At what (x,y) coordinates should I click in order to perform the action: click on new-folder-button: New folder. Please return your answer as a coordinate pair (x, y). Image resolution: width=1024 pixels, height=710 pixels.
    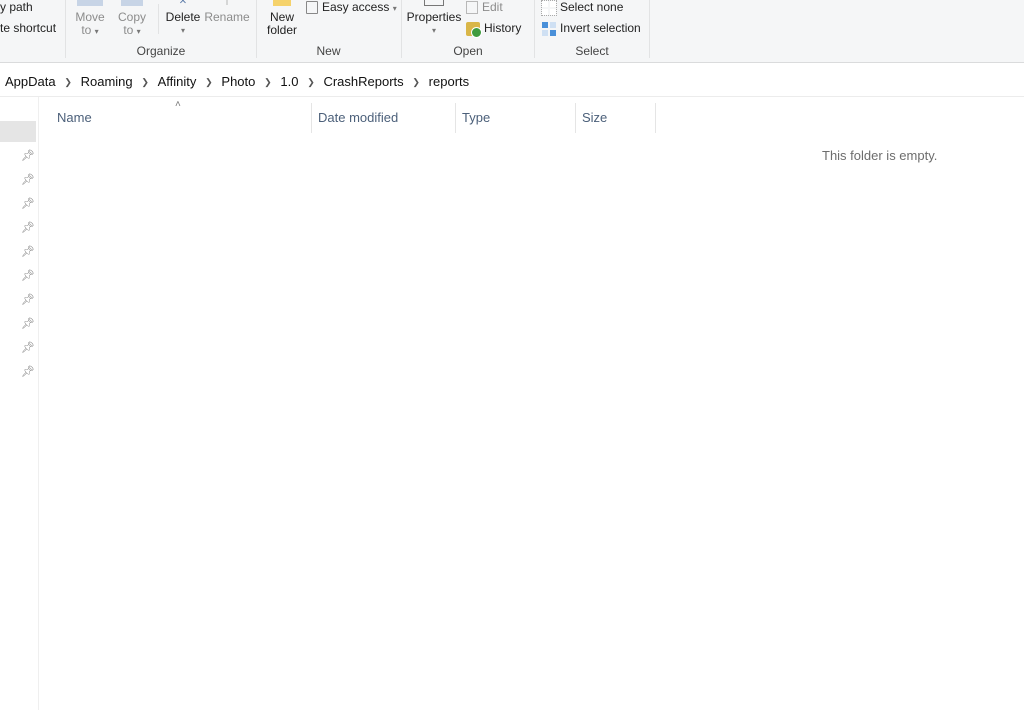
    Looking at the image, I should click on (282, 18).